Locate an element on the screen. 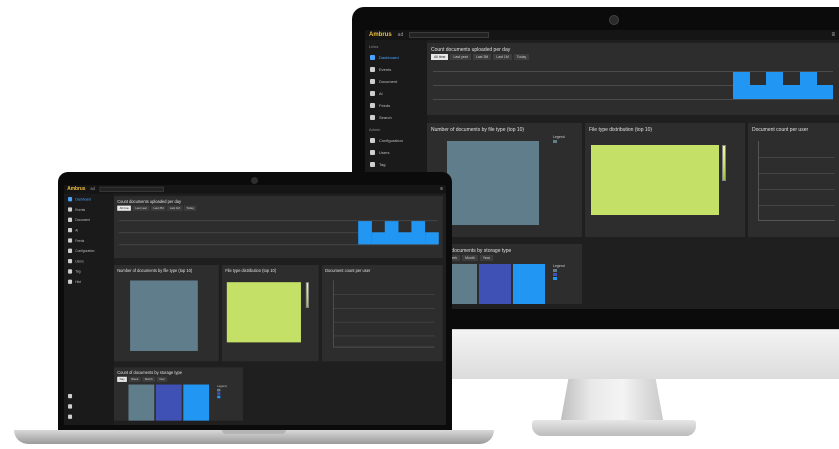 This screenshot has height=449, width=839. panel-title: Count of documents by storage type is located at coordinates (149, 373).